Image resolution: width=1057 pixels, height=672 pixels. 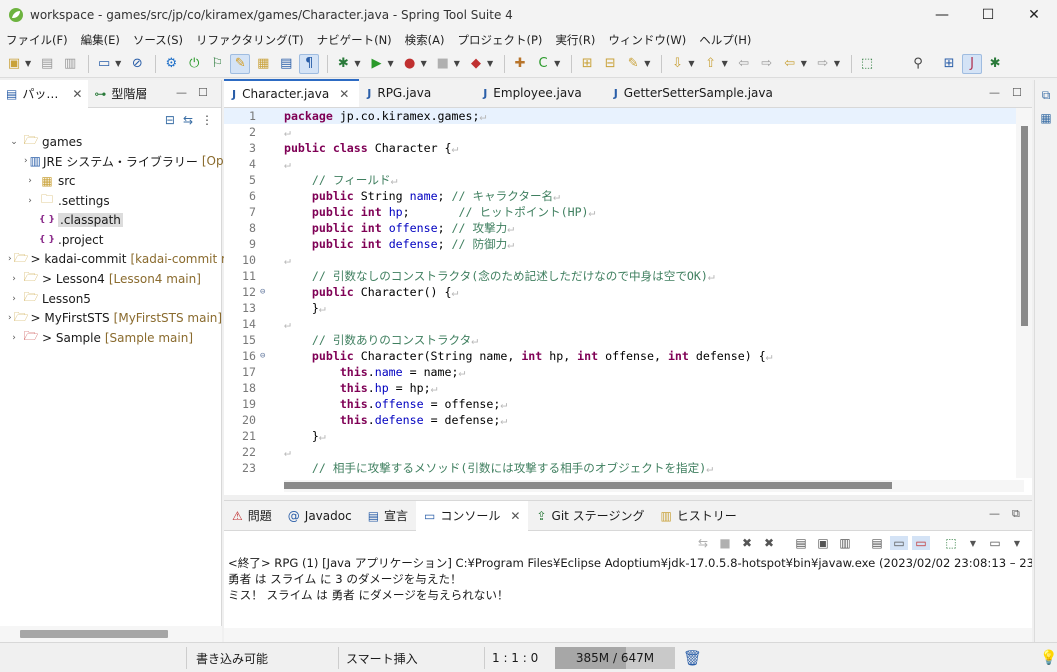 I want to click on menu-navigate: ナビゲート(N), so click(x=354, y=40).